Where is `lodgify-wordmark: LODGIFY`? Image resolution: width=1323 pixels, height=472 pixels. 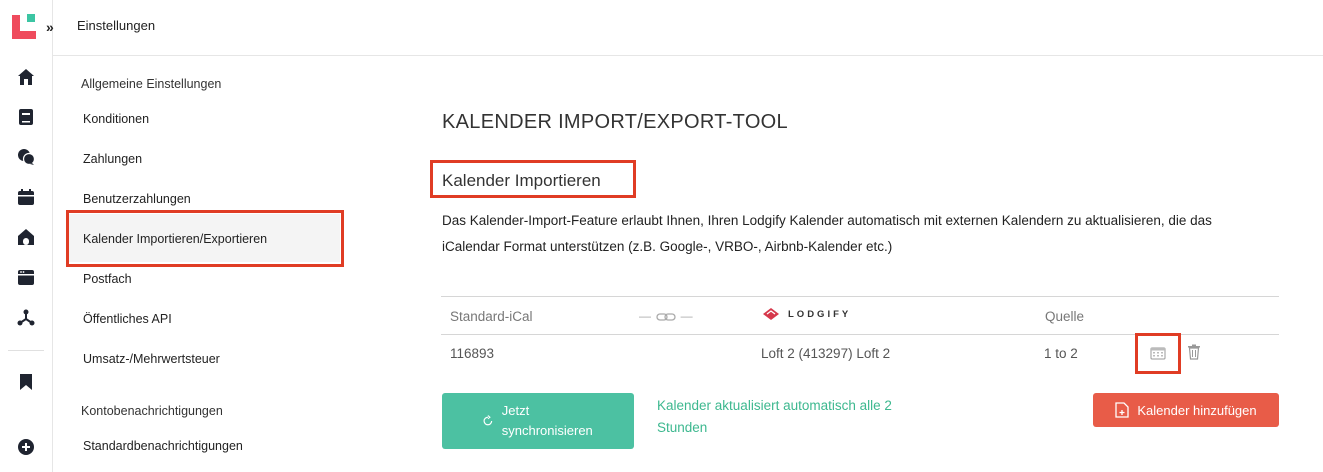 lodgify-wordmark: LODGIFY is located at coordinates (820, 314).